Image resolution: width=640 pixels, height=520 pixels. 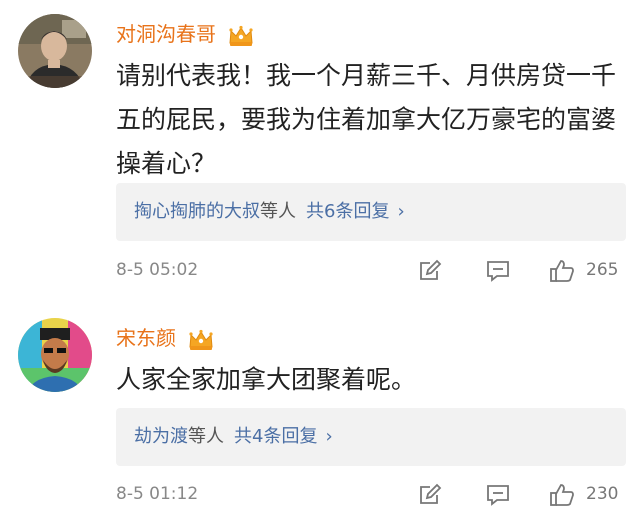 I want to click on timestamp: 8-5 05:02, so click(x=157, y=270).